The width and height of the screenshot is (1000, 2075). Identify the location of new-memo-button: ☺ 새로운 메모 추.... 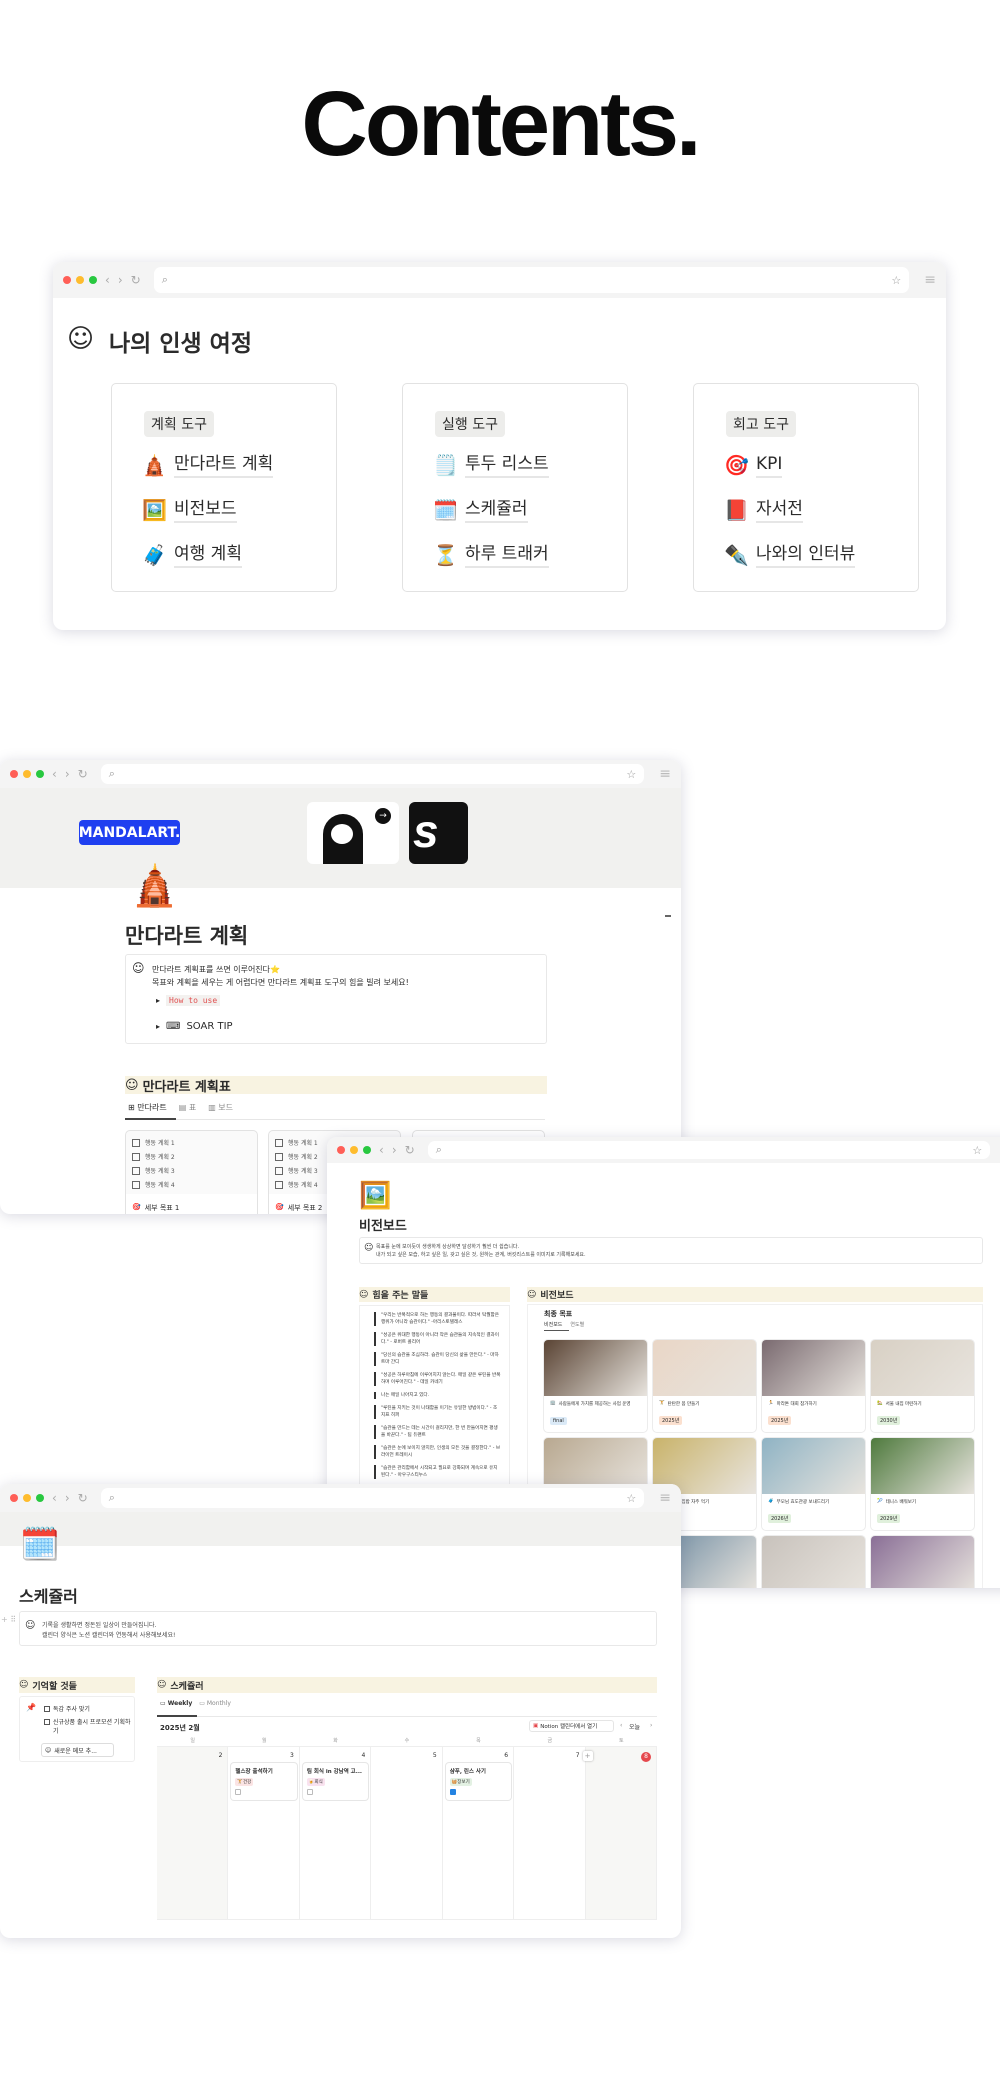
(77, 1750).